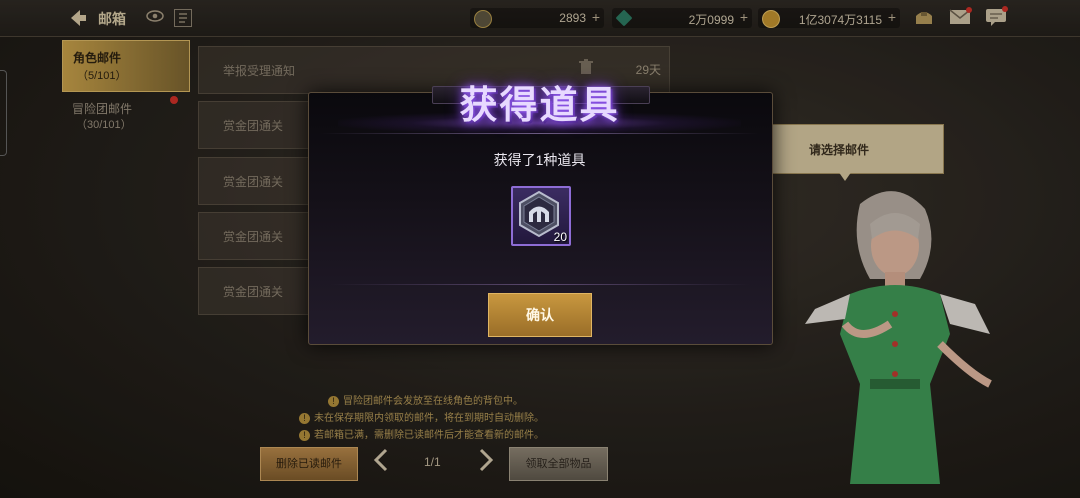 The width and height of the screenshot is (1080, 498). What do you see at coordinates (539, 160) in the screenshot?
I see `dialog-subtitle: 获得了1种道具` at bounding box center [539, 160].